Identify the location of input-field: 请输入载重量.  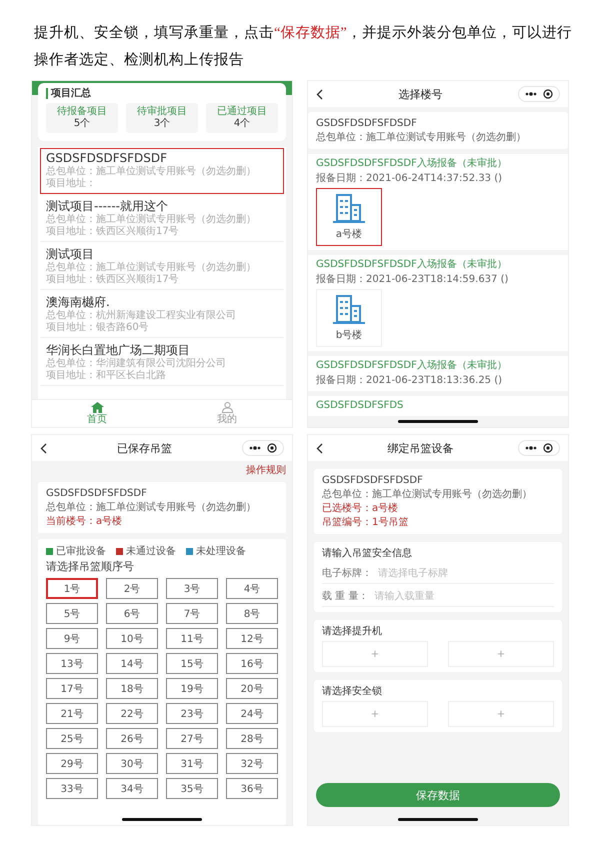
(464, 596).